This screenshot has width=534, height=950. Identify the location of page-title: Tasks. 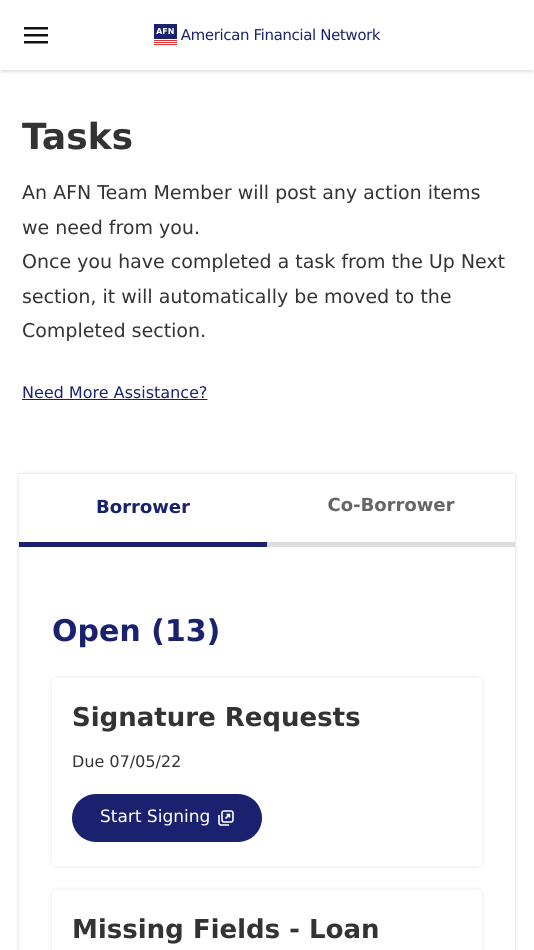
(78, 138).